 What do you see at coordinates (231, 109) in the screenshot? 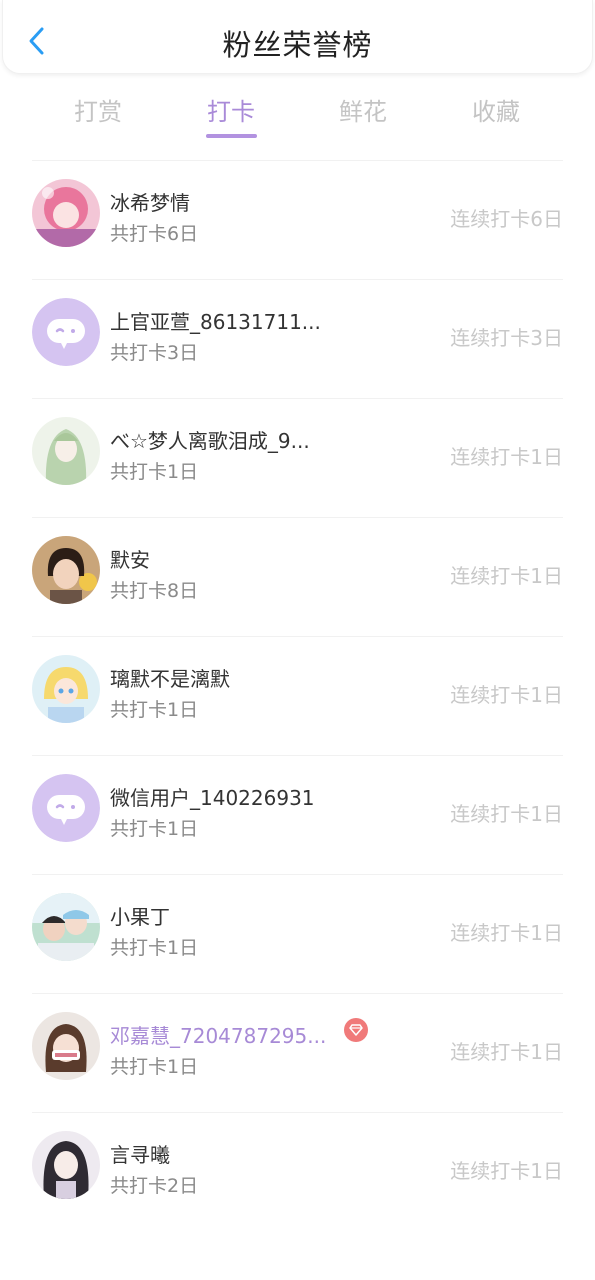
I see `tab-checkin: 打卡` at bounding box center [231, 109].